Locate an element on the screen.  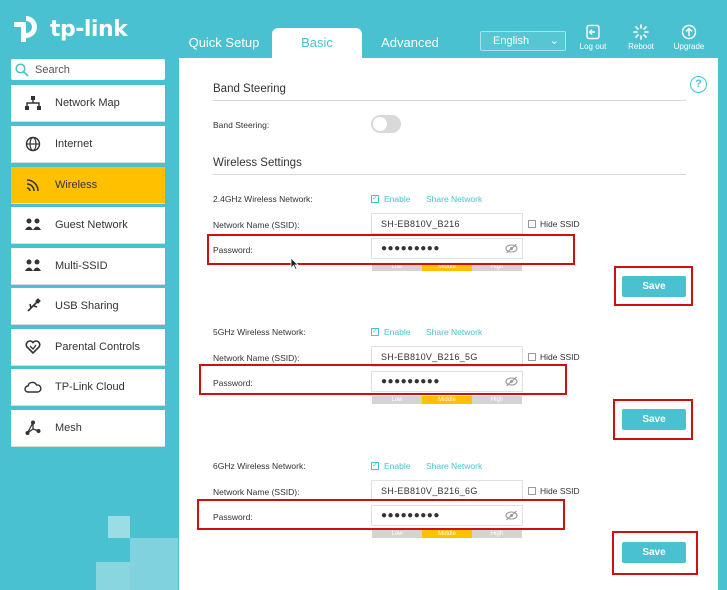
language-select: English ⌄ is located at coordinates (523, 41).